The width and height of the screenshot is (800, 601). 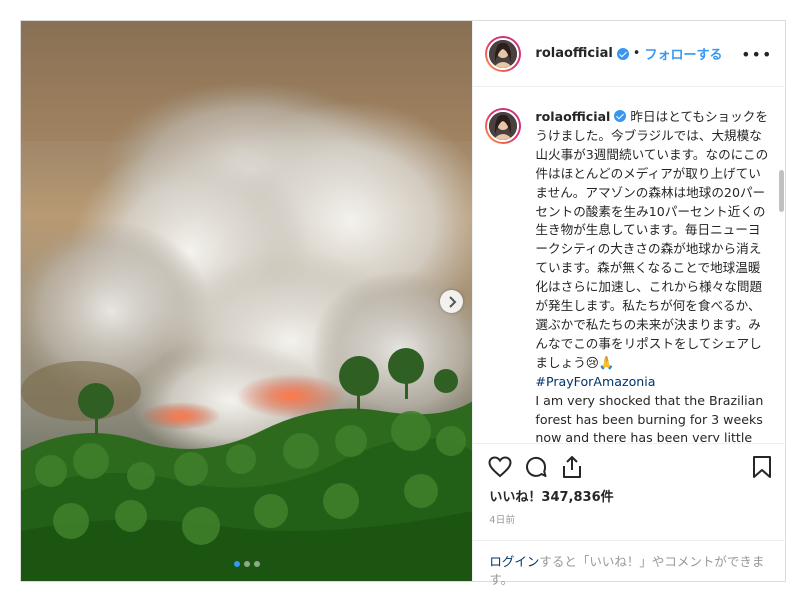 I want to click on username: rolaofficial, so click(x=573, y=53).